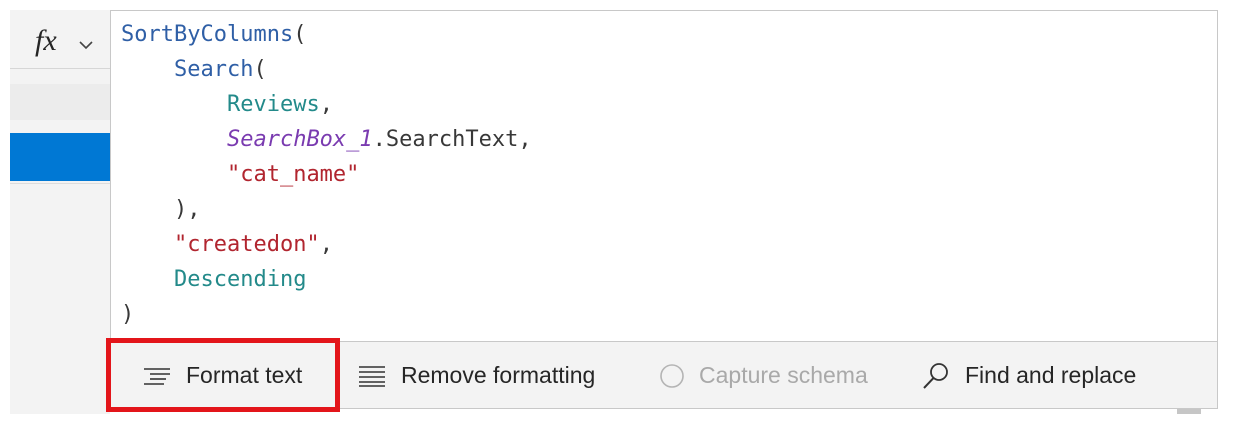  What do you see at coordinates (128, 314) in the screenshot?
I see `code-line-9: )` at bounding box center [128, 314].